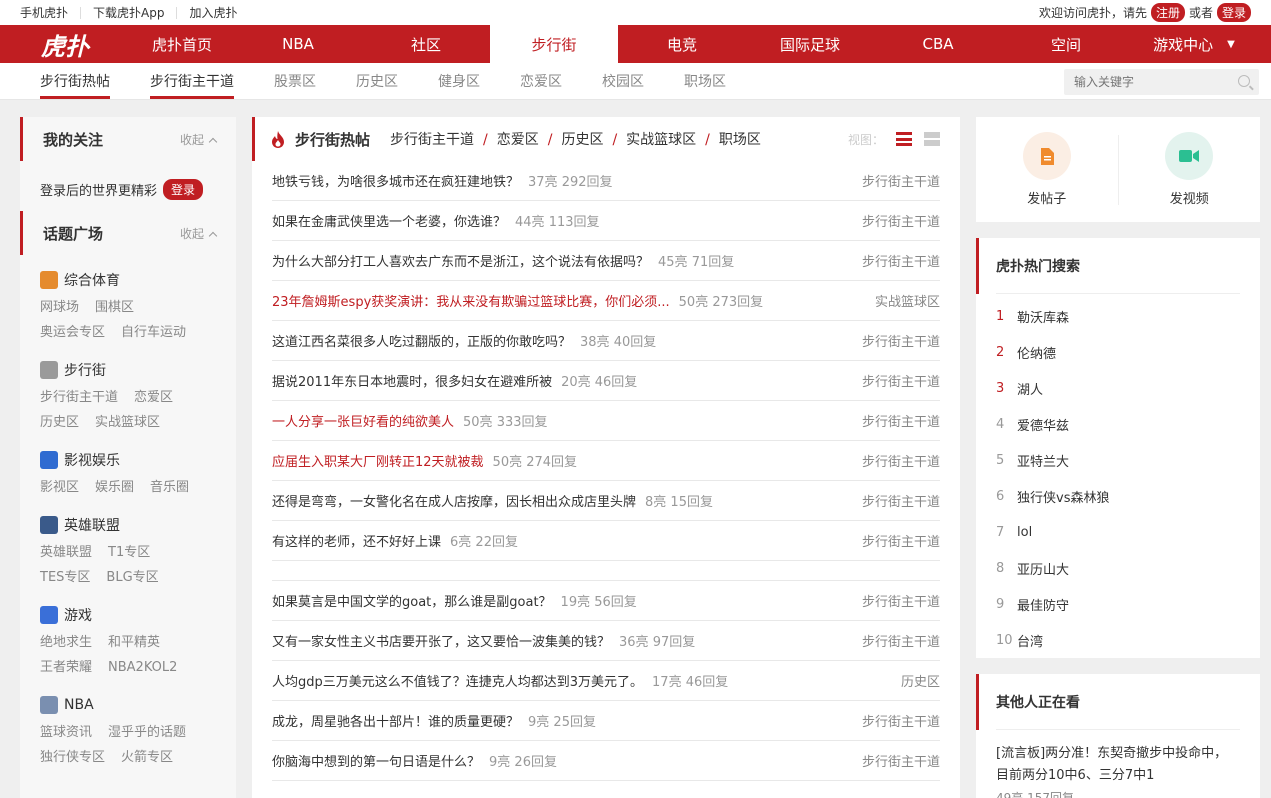 The width and height of the screenshot is (1271, 798). Describe the element at coordinates (295, 81) in the screenshot. I see `subnav-stocks: 股票区` at that location.